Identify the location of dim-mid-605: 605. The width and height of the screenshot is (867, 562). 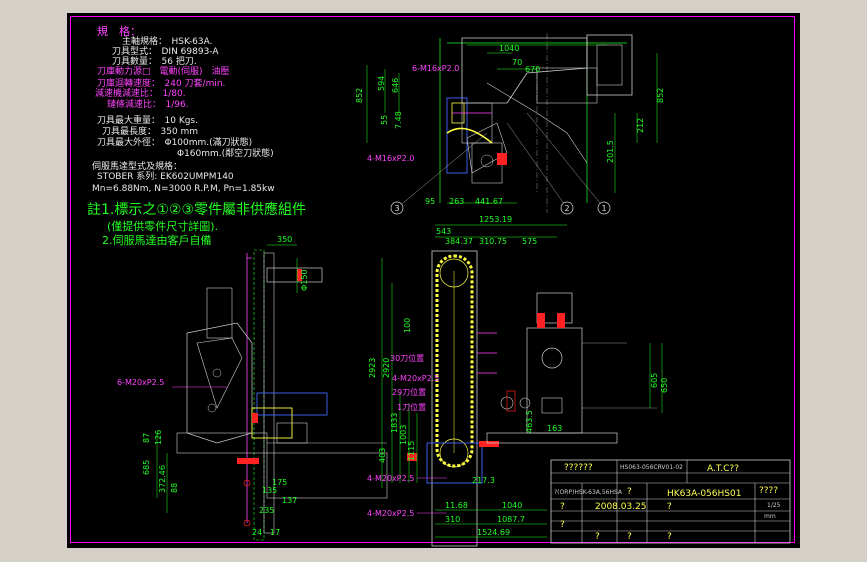
(654, 380).